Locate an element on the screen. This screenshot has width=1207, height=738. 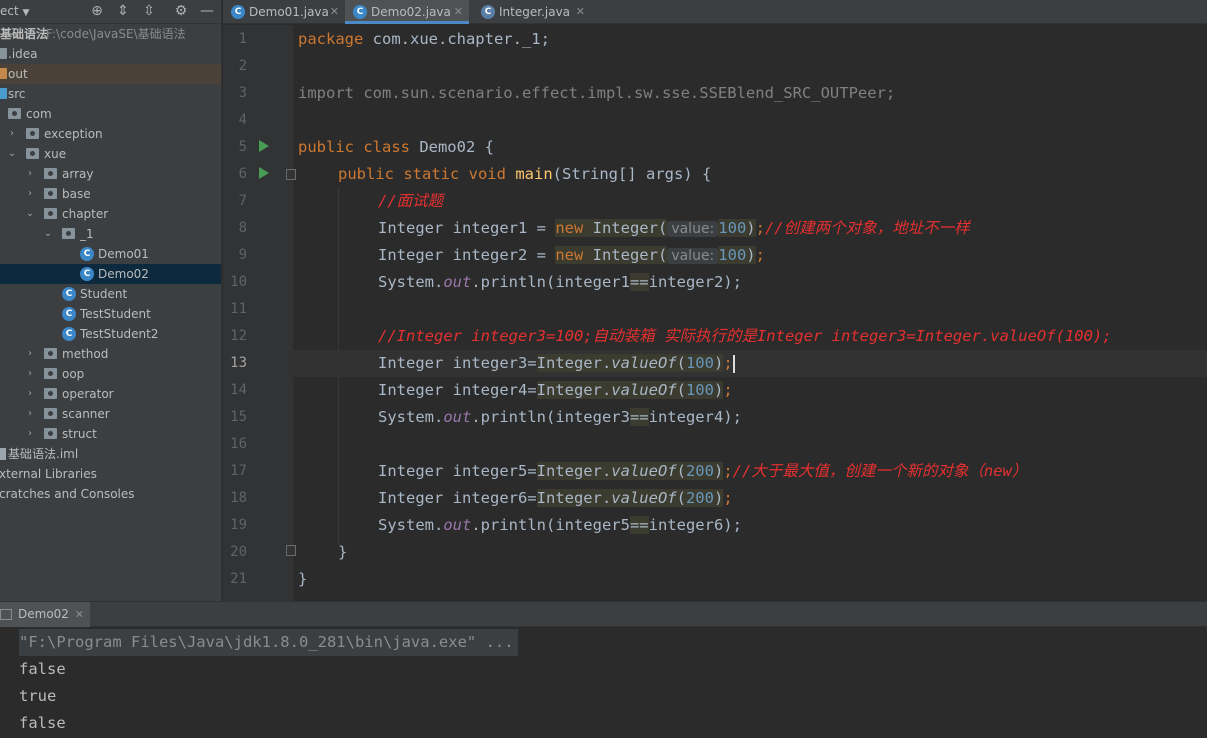
tree-item-label: Demo02 is located at coordinates (123, 274).